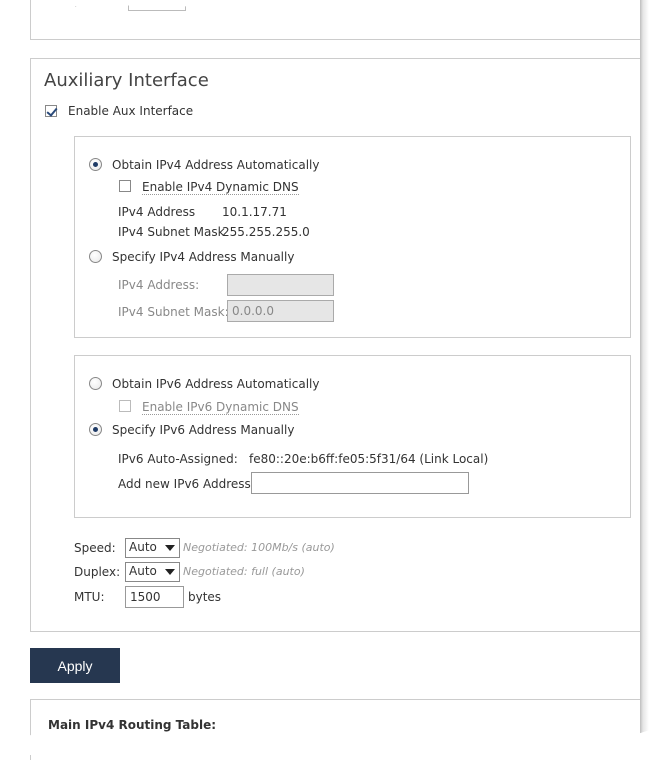  I want to click on aux-interface-title: Auxiliary Interface, so click(126, 80).